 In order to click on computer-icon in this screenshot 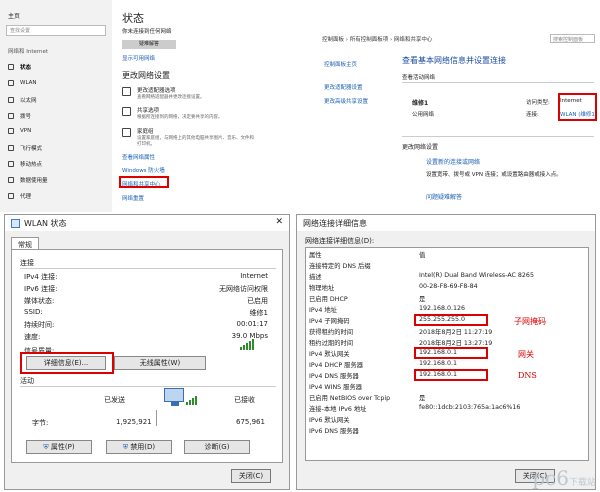, I will do `click(174, 397)`.